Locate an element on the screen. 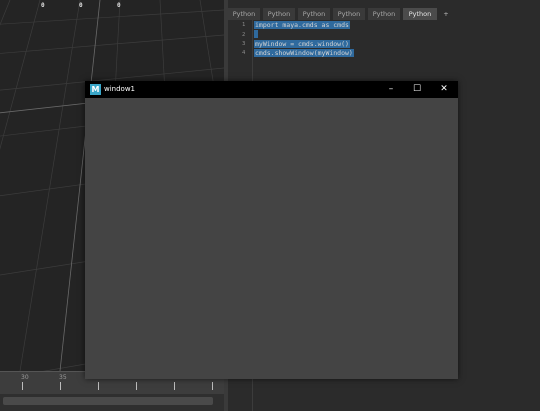 This screenshot has height=411, width=540. line-number: 1 is located at coordinates (244, 25).